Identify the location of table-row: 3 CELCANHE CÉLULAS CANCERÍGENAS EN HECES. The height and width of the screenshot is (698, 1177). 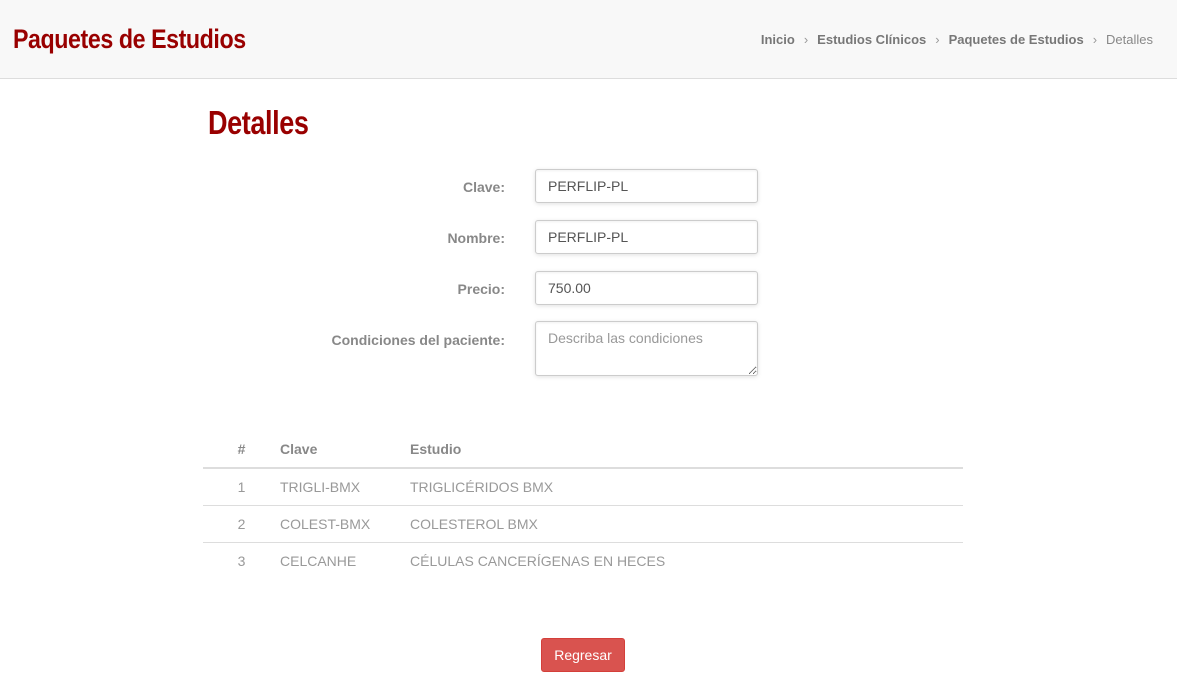
(583, 560).